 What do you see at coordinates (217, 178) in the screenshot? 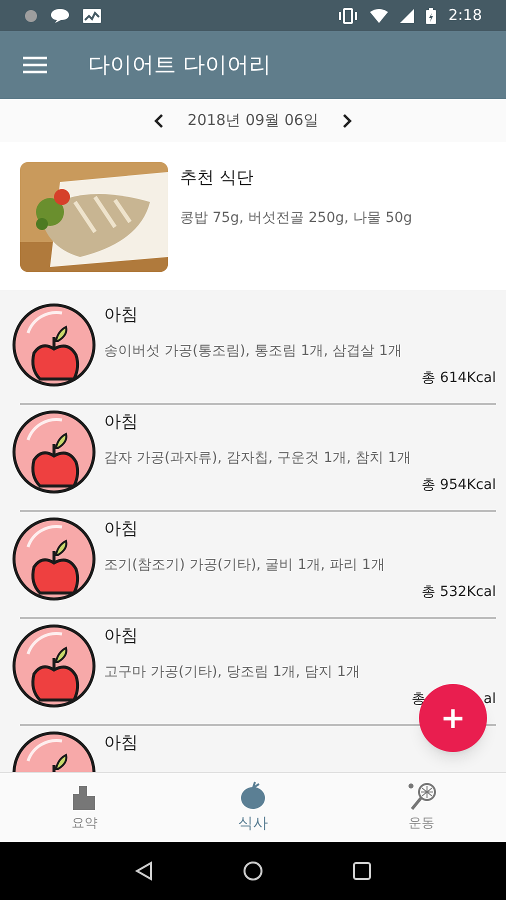
I see `recommended-title: 추천 식단` at bounding box center [217, 178].